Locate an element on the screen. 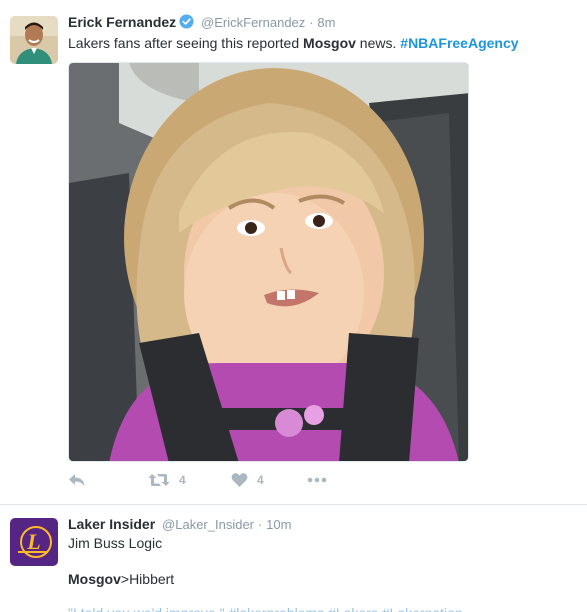 This screenshot has width=587, height=612. user-handle: @ErickFernandez is located at coordinates (253, 22).